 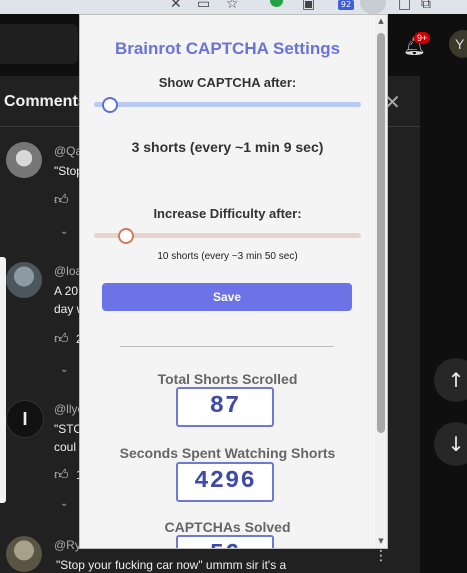 What do you see at coordinates (450, 380) in the screenshot?
I see `previous-short-button: ↑` at bounding box center [450, 380].